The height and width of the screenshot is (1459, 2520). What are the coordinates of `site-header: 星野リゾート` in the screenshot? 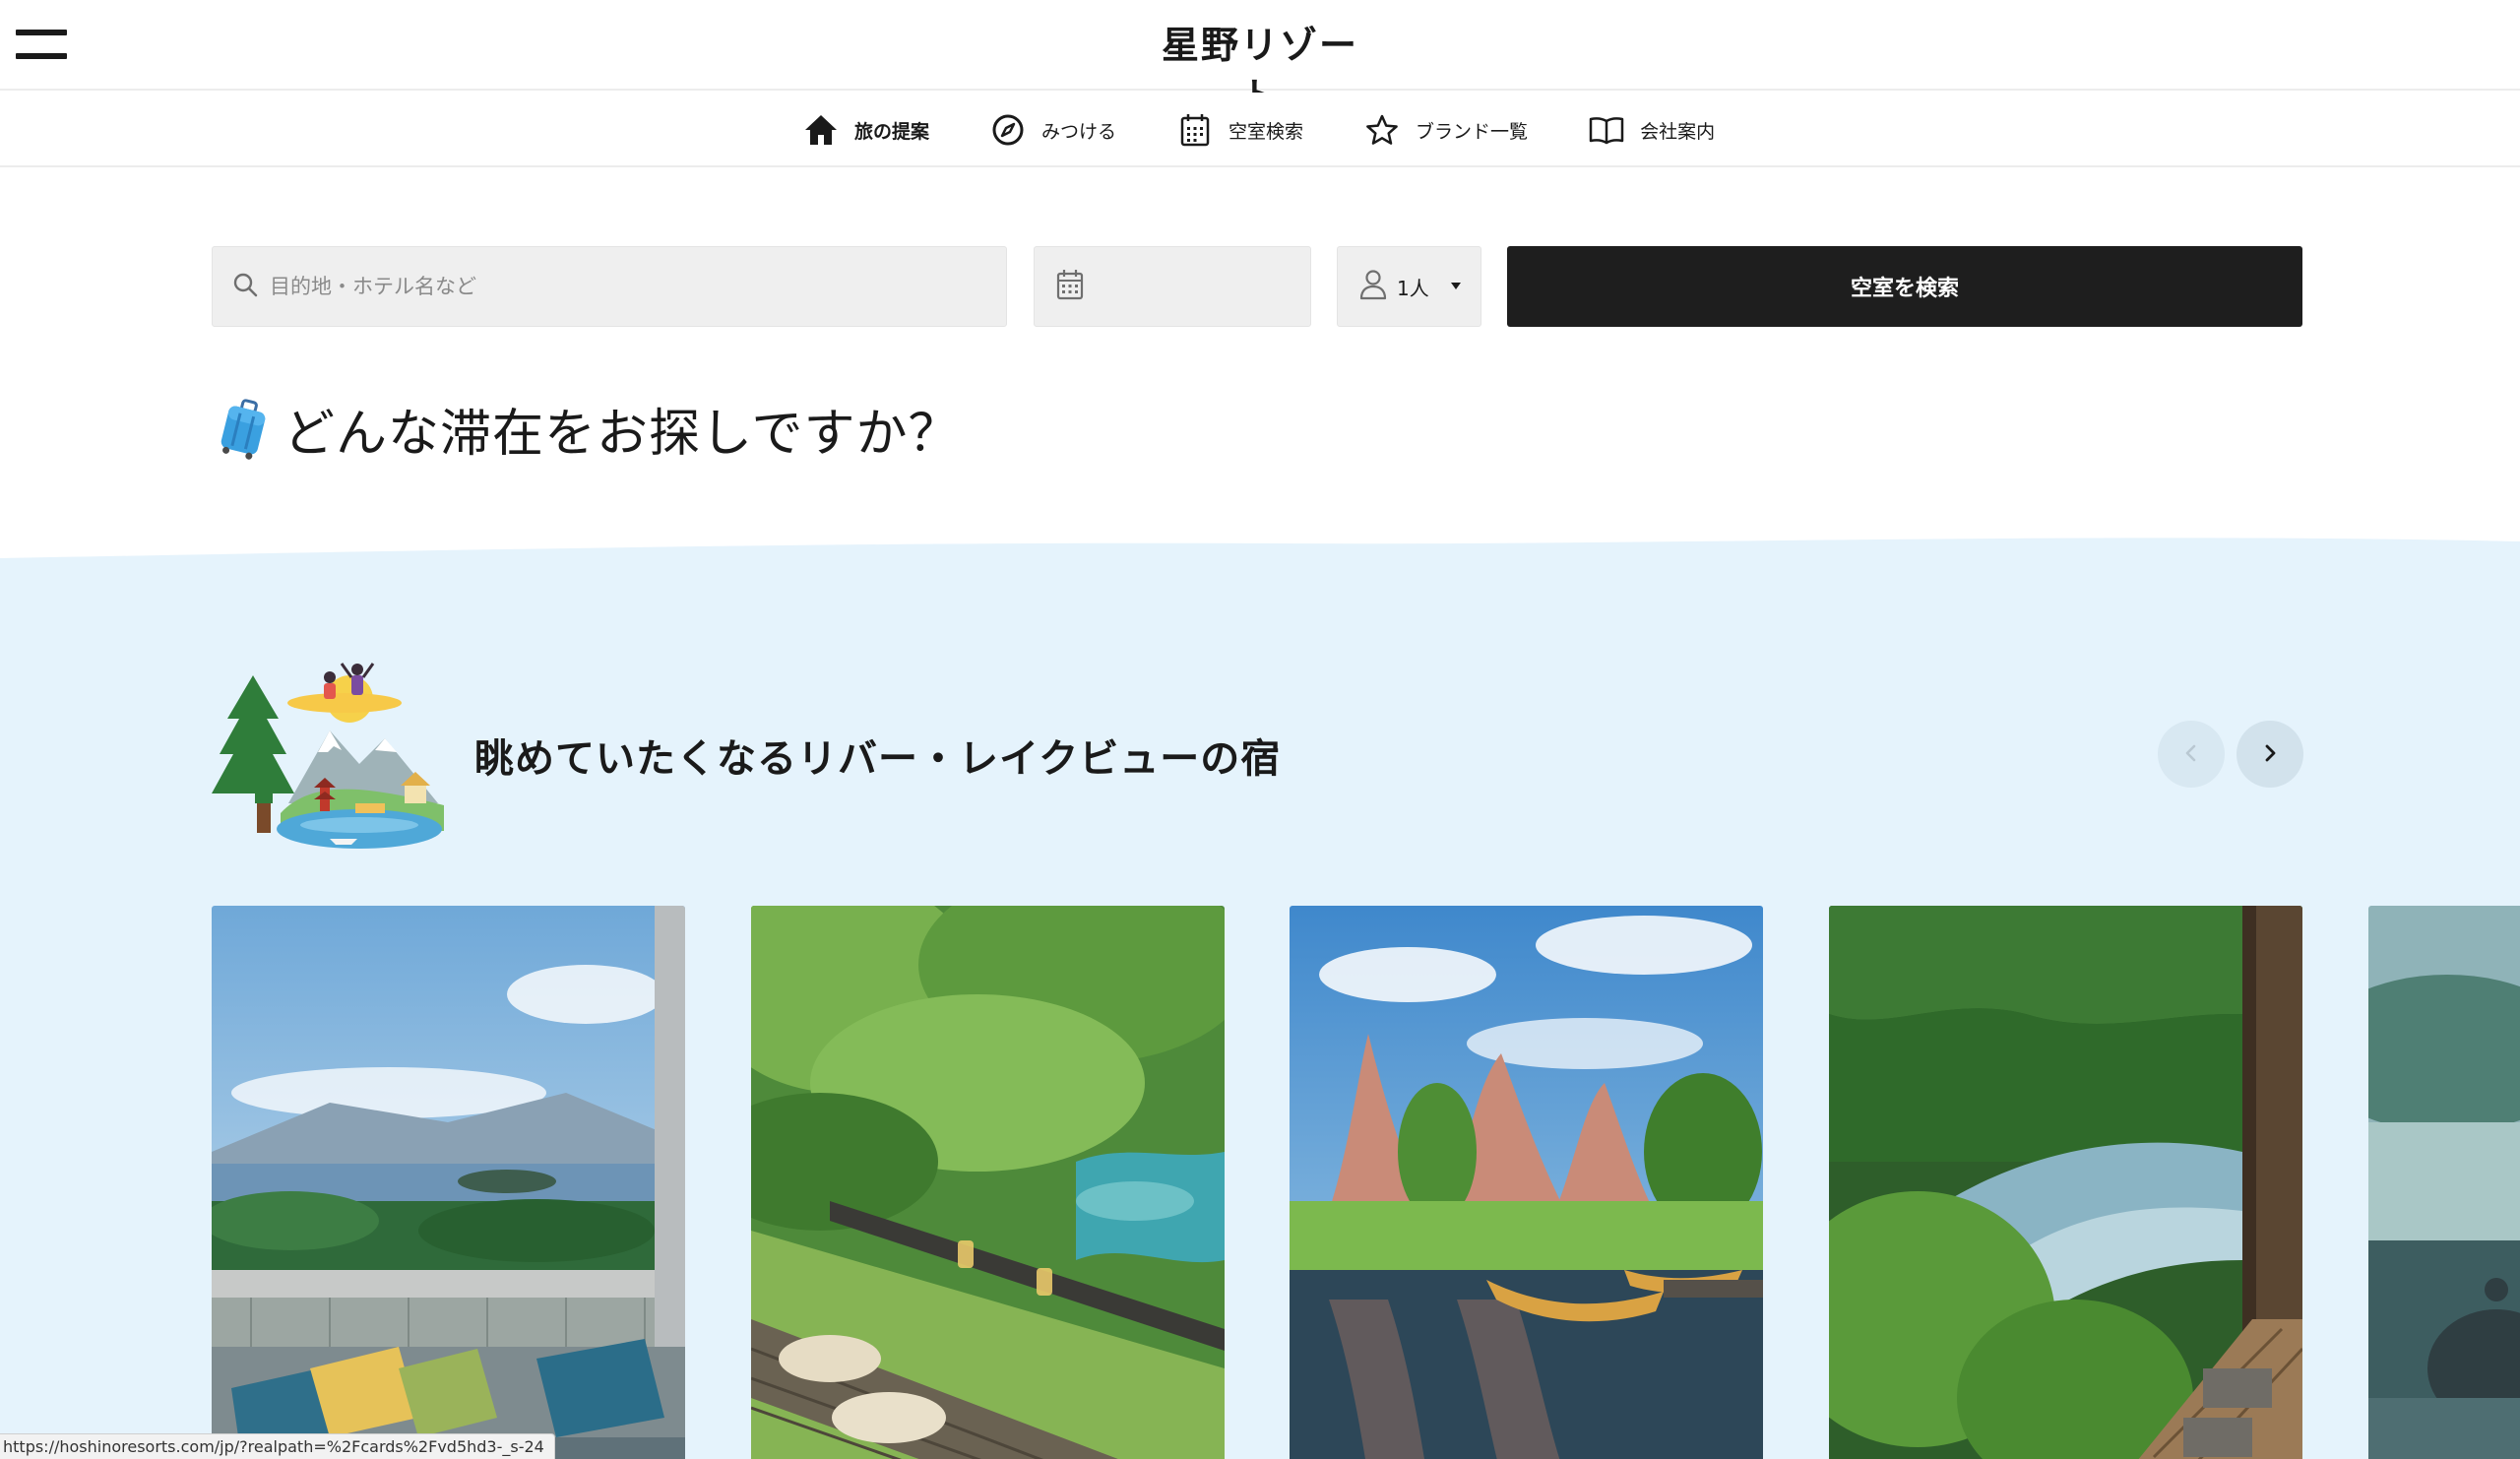 It's located at (1260, 59).